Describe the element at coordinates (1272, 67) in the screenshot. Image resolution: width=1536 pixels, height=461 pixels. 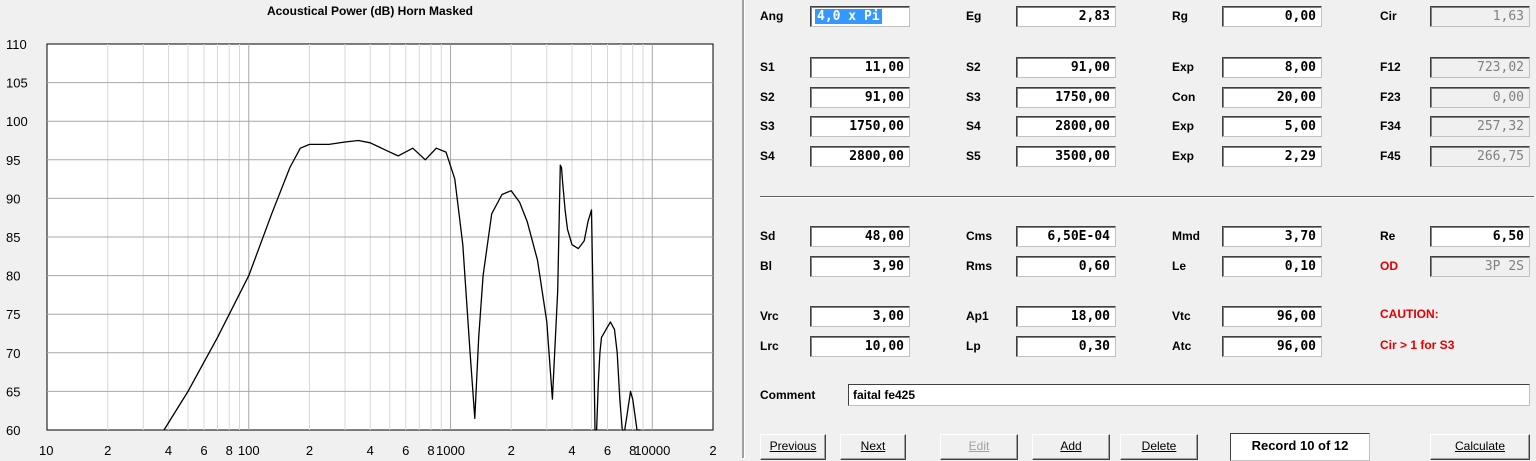
I see `field-exp-r1: 8,00` at that location.